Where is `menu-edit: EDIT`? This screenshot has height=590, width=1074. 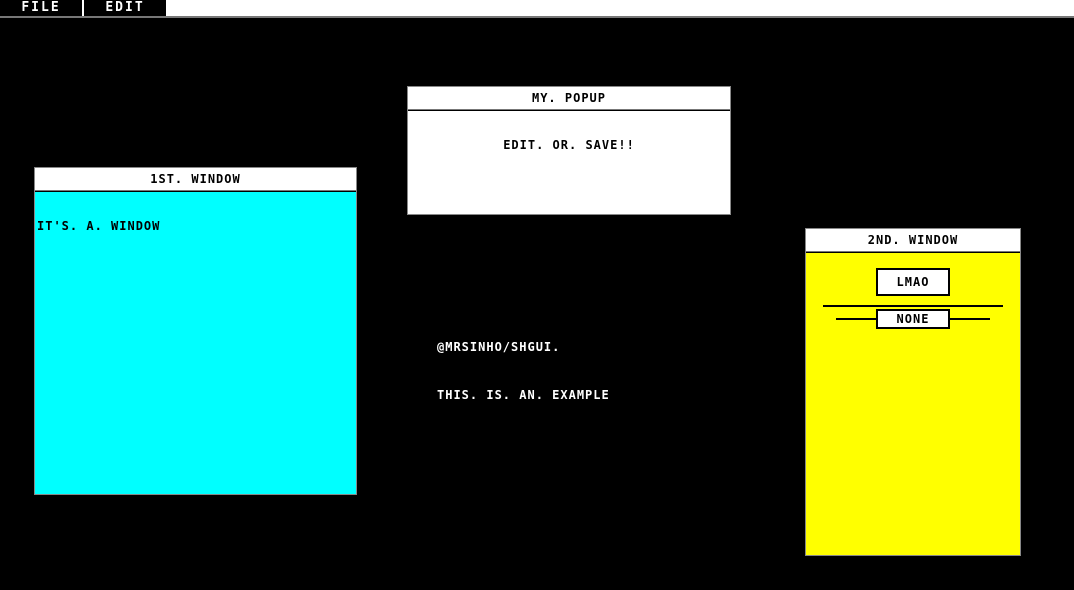
menu-edit: EDIT is located at coordinates (125, 8).